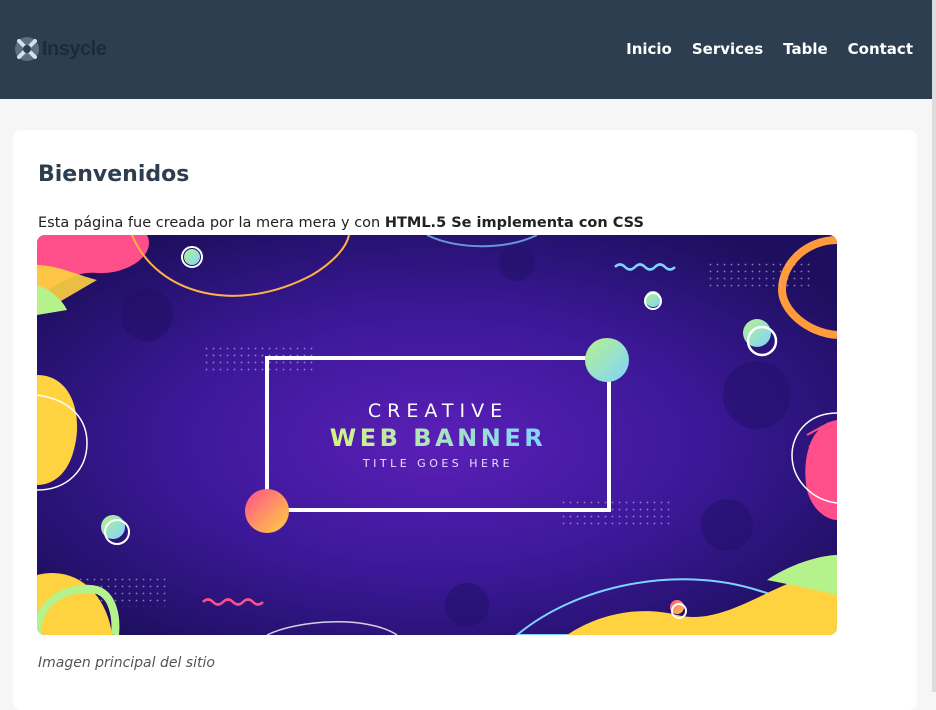  I want to click on logo: Insycle, so click(60, 49).